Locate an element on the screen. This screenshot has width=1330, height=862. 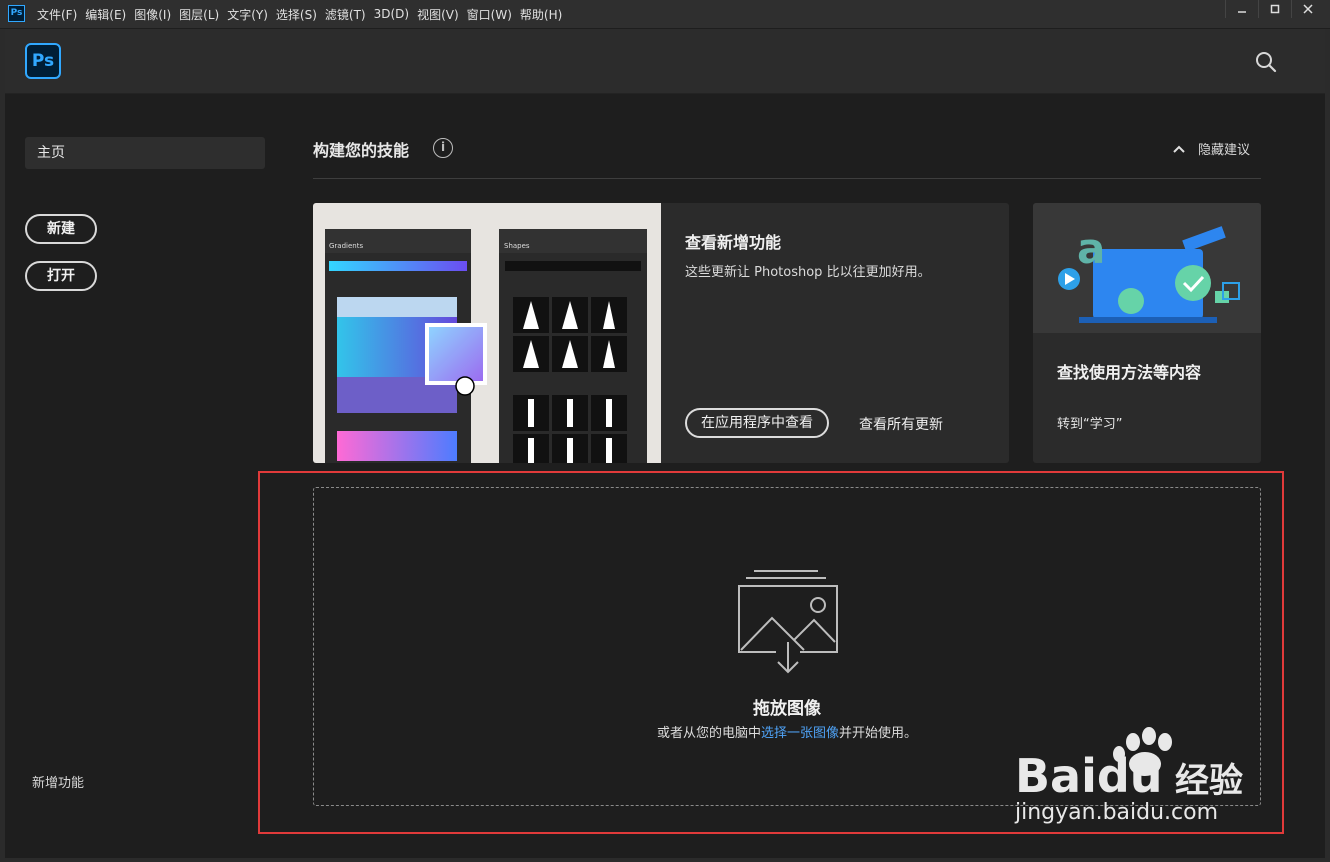
learn-title: 查找使用方法等内容 is located at coordinates (1129, 372).